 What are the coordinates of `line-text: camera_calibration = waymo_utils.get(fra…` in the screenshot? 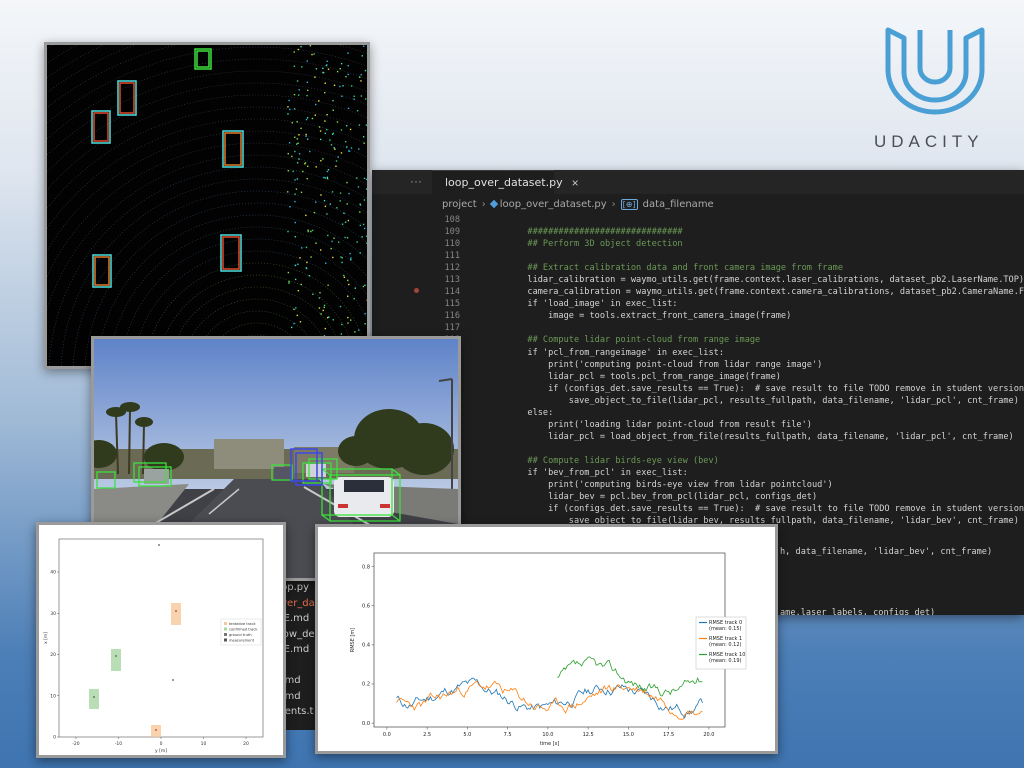 It's located at (755, 292).